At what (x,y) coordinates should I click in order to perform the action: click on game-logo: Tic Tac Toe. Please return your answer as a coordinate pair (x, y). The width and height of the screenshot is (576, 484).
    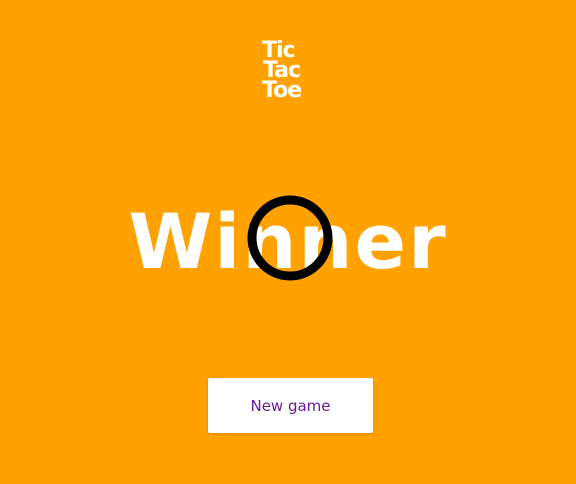
    Looking at the image, I should click on (290, 71).